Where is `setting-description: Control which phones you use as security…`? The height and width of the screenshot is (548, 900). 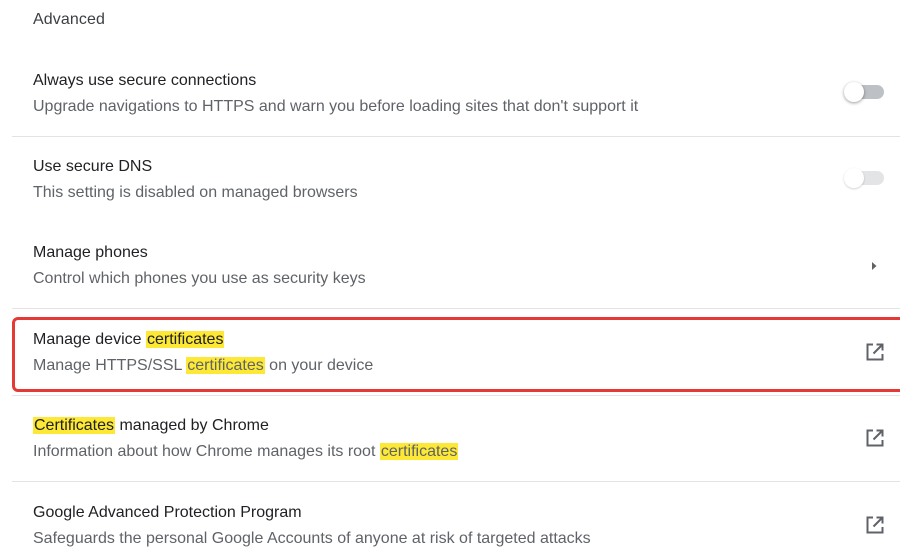
setting-description: Control which phones you use as security… is located at coordinates (199, 278).